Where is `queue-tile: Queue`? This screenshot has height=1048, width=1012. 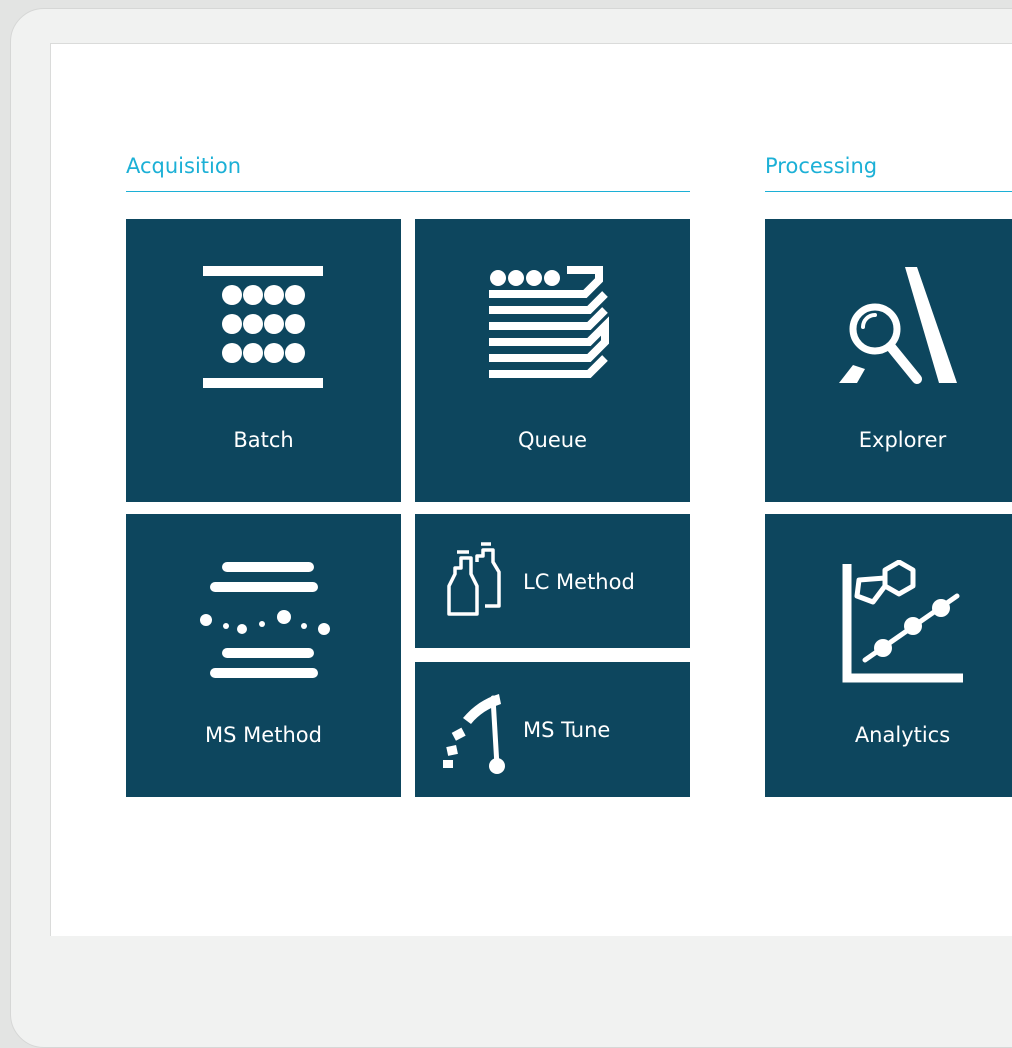
queue-tile: Queue is located at coordinates (552, 360).